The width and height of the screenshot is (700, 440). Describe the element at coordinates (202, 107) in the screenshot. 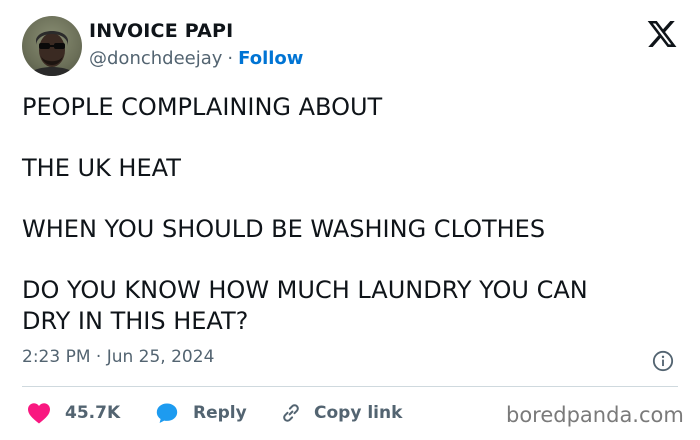

I see `tweet-line: PEOPLE COMPLAINING ABOUT` at that location.